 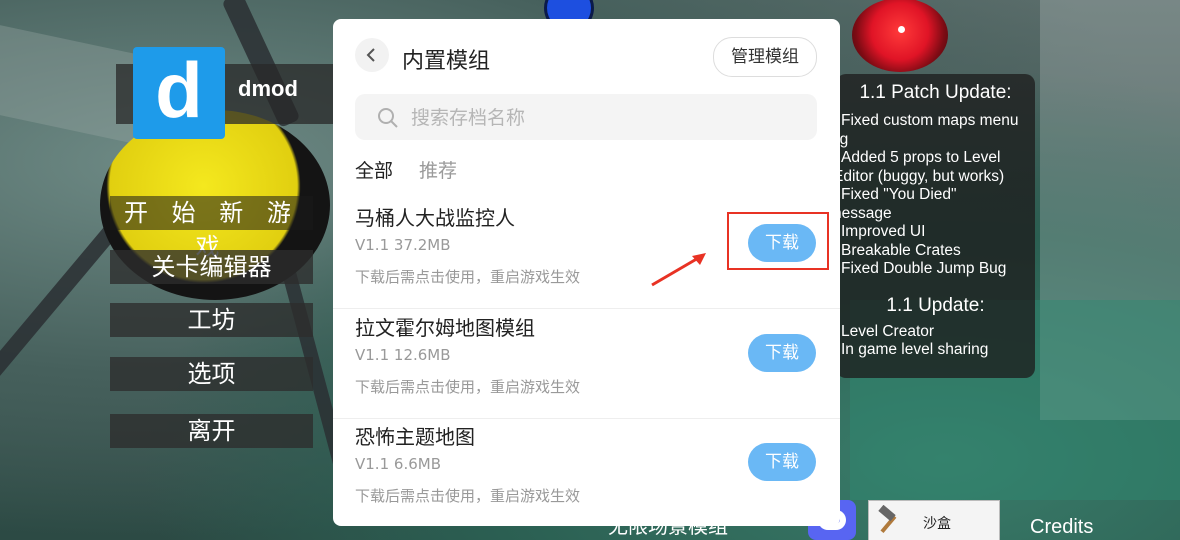 I want to click on mod-name: 拉文霍尔姆地图模组, so click(x=445, y=328).